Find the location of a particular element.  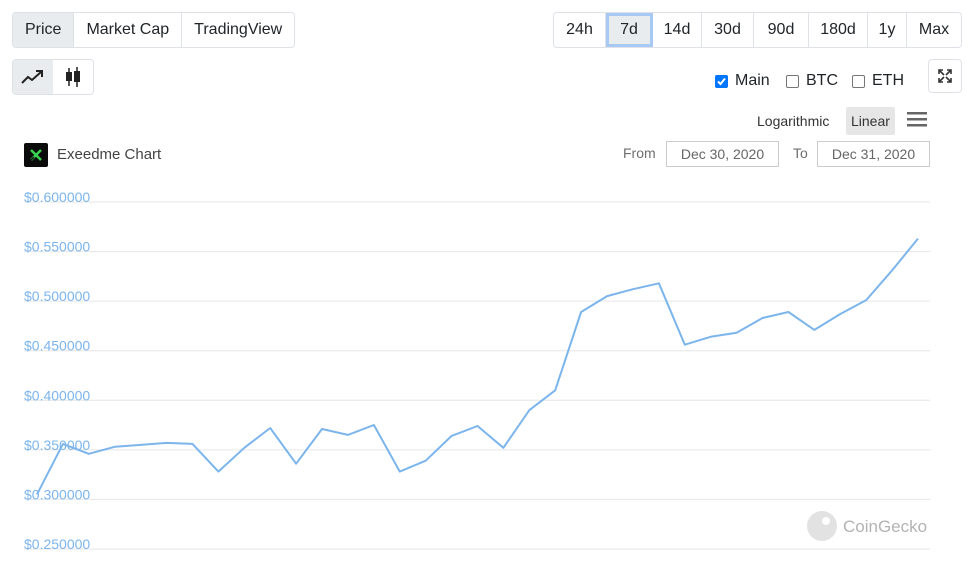

coingecko-logo-eye is located at coordinates (826, 521).